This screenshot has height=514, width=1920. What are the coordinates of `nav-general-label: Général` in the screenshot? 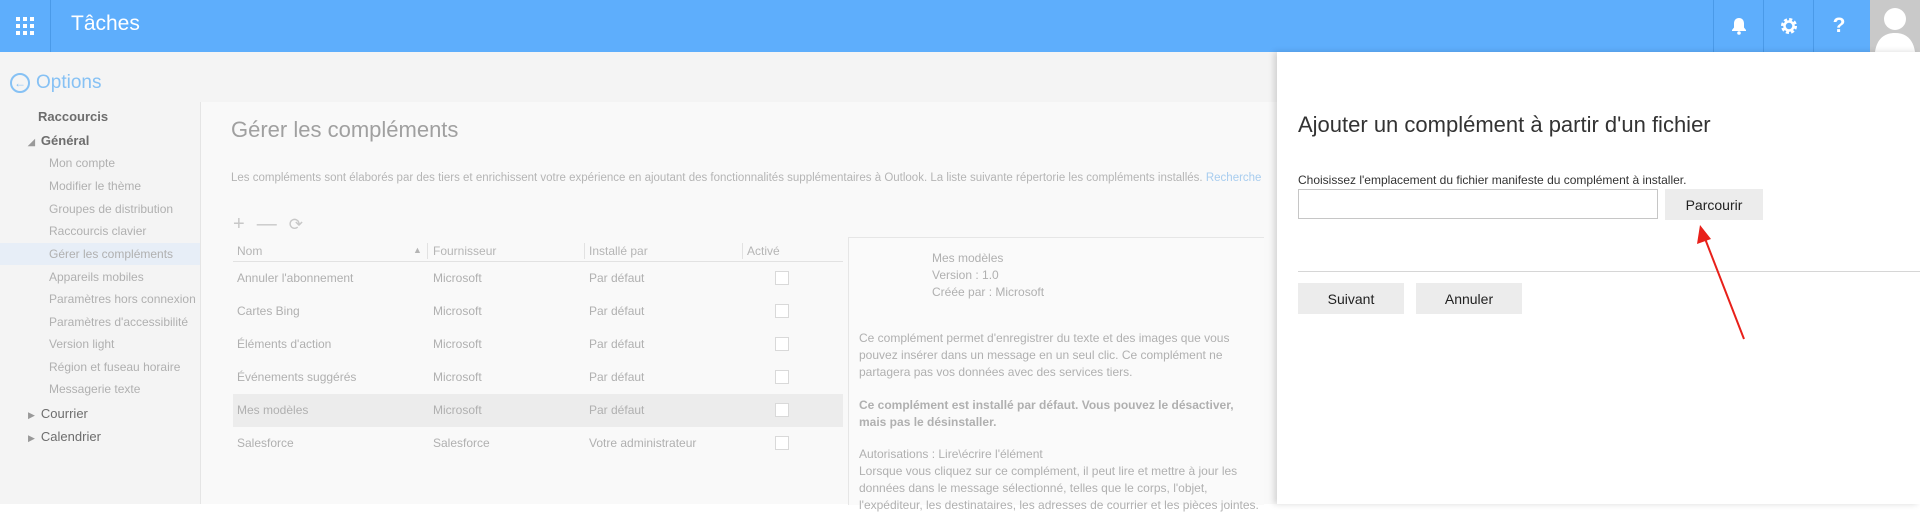 It's located at (65, 140).